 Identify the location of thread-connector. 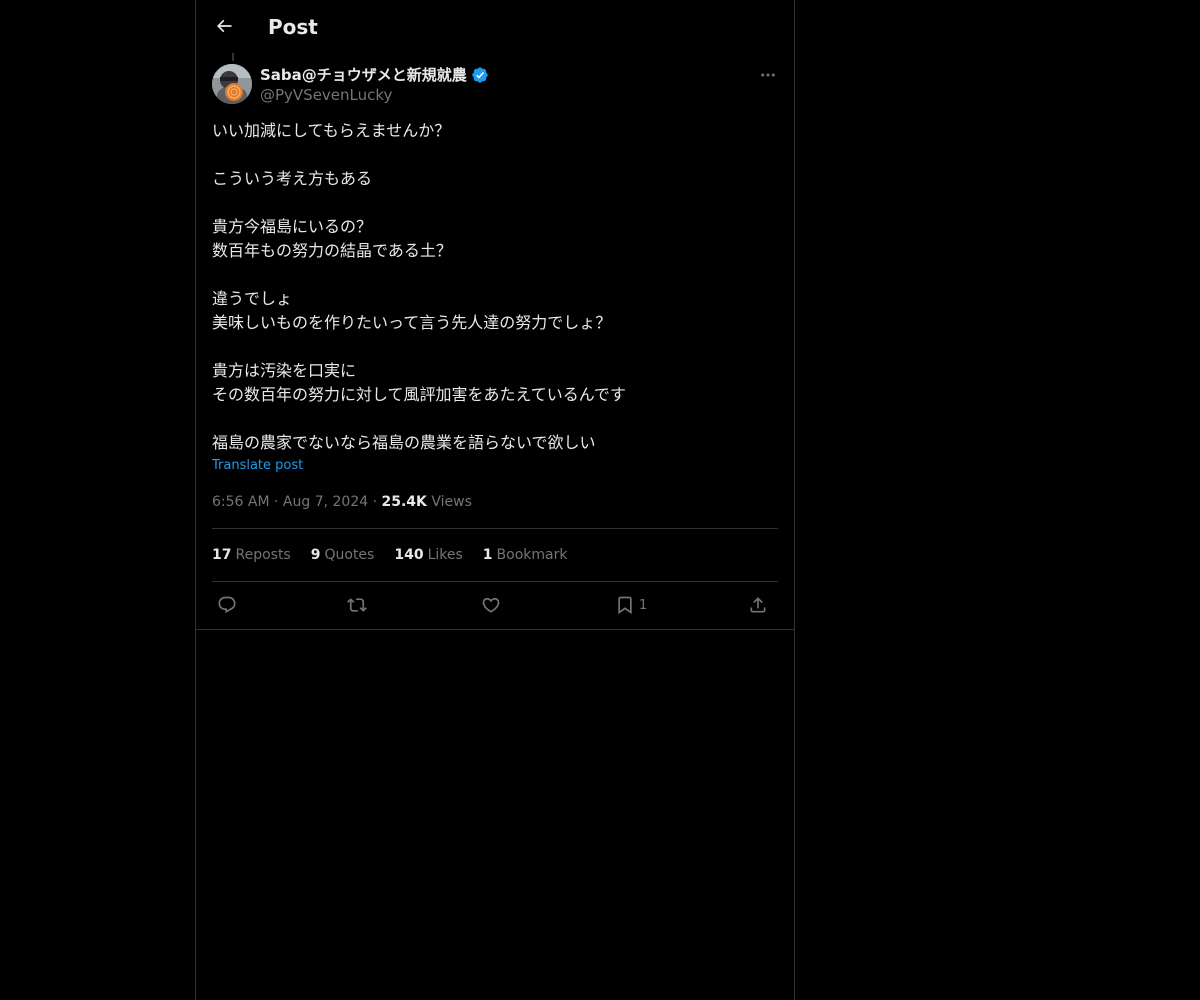
(233, 57).